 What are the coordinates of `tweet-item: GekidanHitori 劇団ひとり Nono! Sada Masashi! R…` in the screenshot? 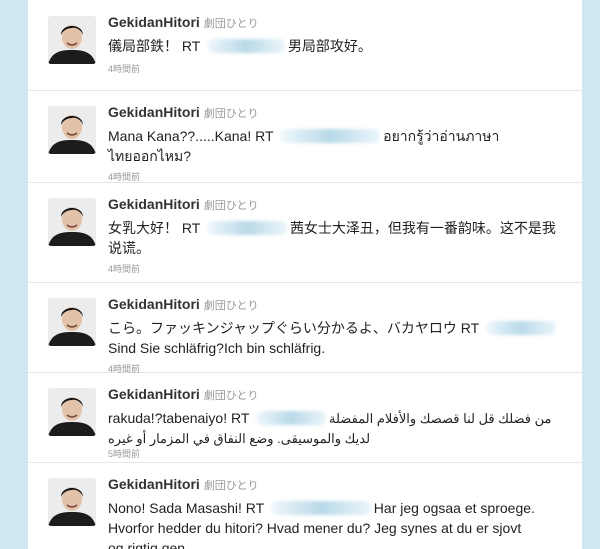 It's located at (305, 505).